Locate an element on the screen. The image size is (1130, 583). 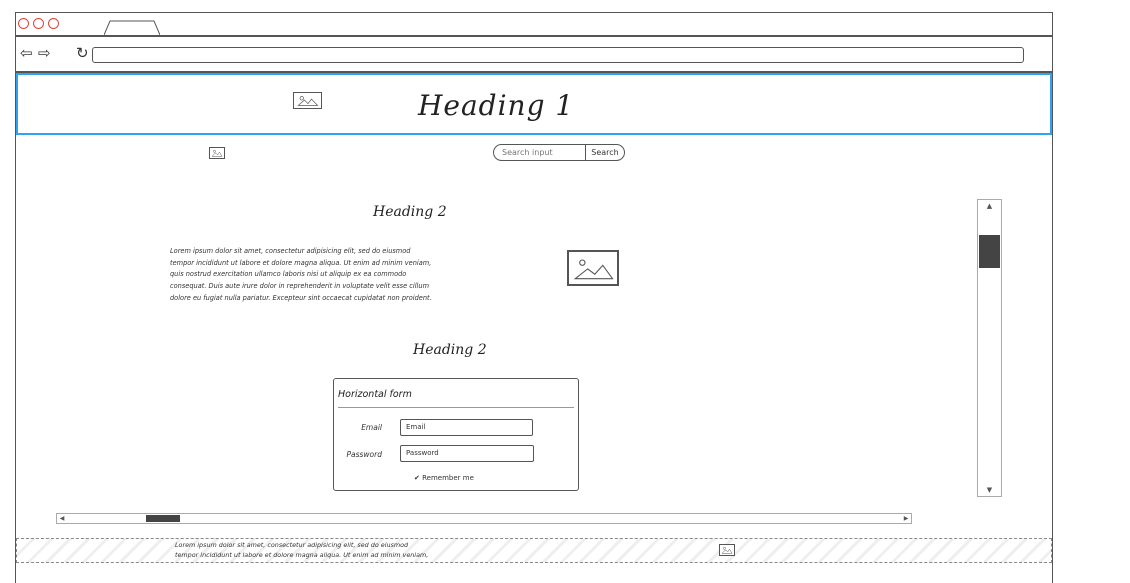
vertical-scroll-thumb is located at coordinates (989, 251).